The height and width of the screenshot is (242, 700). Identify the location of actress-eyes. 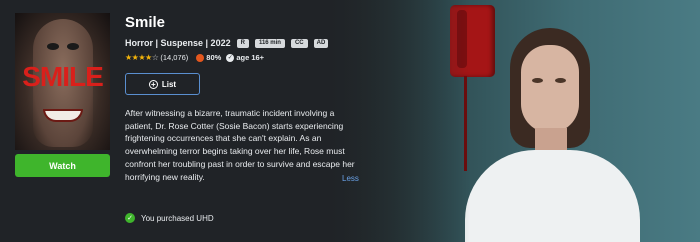
(550, 81).